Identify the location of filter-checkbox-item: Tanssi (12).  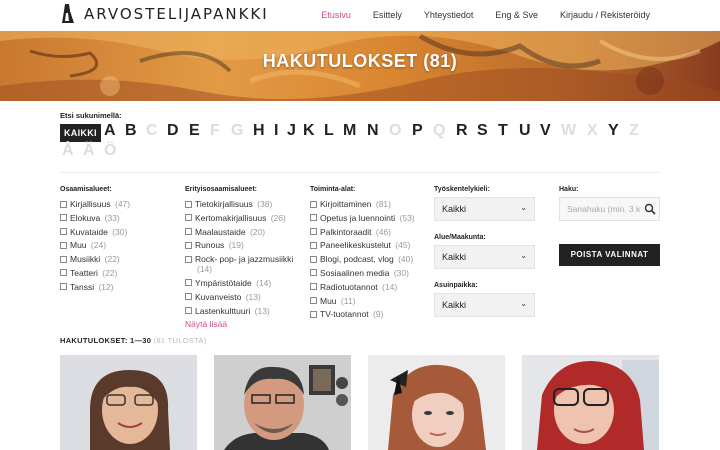
(117, 287).